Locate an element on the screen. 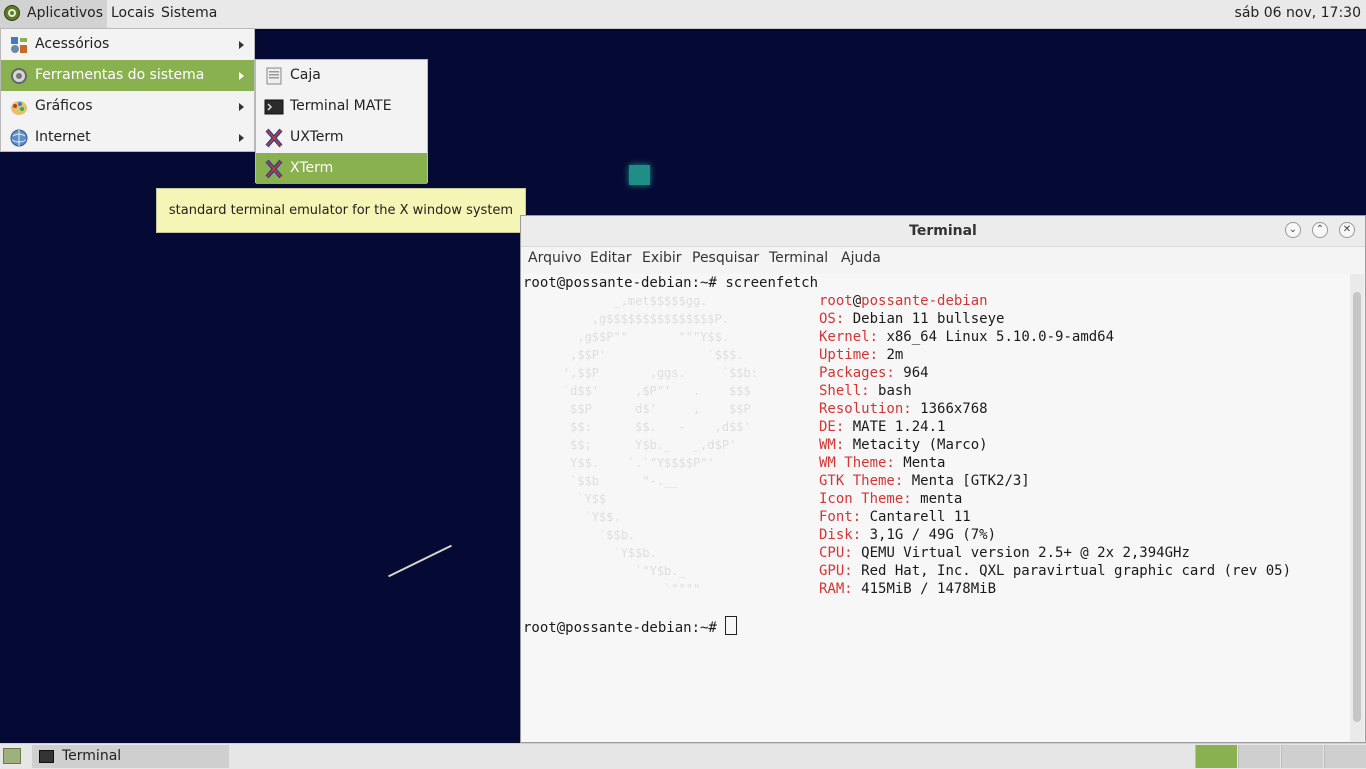 This screenshot has height=769, width=1366. window-titlebar: Terminal ⌄ ⌃ ✕ is located at coordinates (943, 231).